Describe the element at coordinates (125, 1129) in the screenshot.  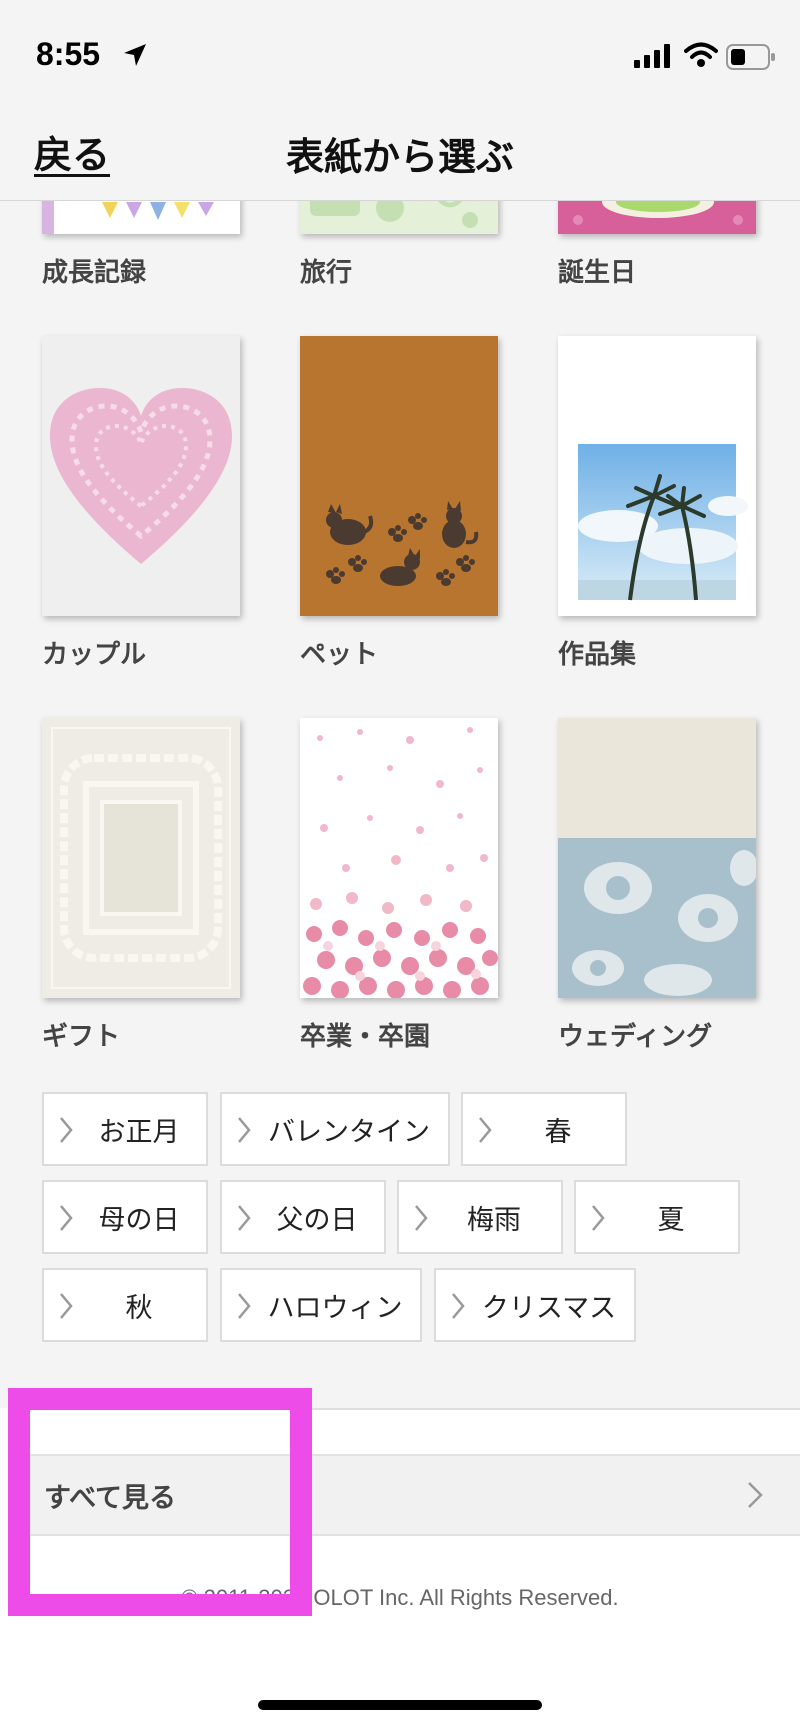
I see `tag-new-year: お正月` at that location.